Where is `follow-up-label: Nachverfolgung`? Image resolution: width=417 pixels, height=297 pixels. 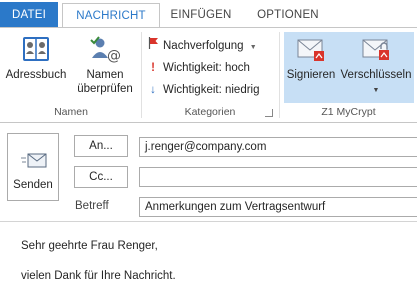 follow-up-label: Nachverfolgung is located at coordinates (203, 46).